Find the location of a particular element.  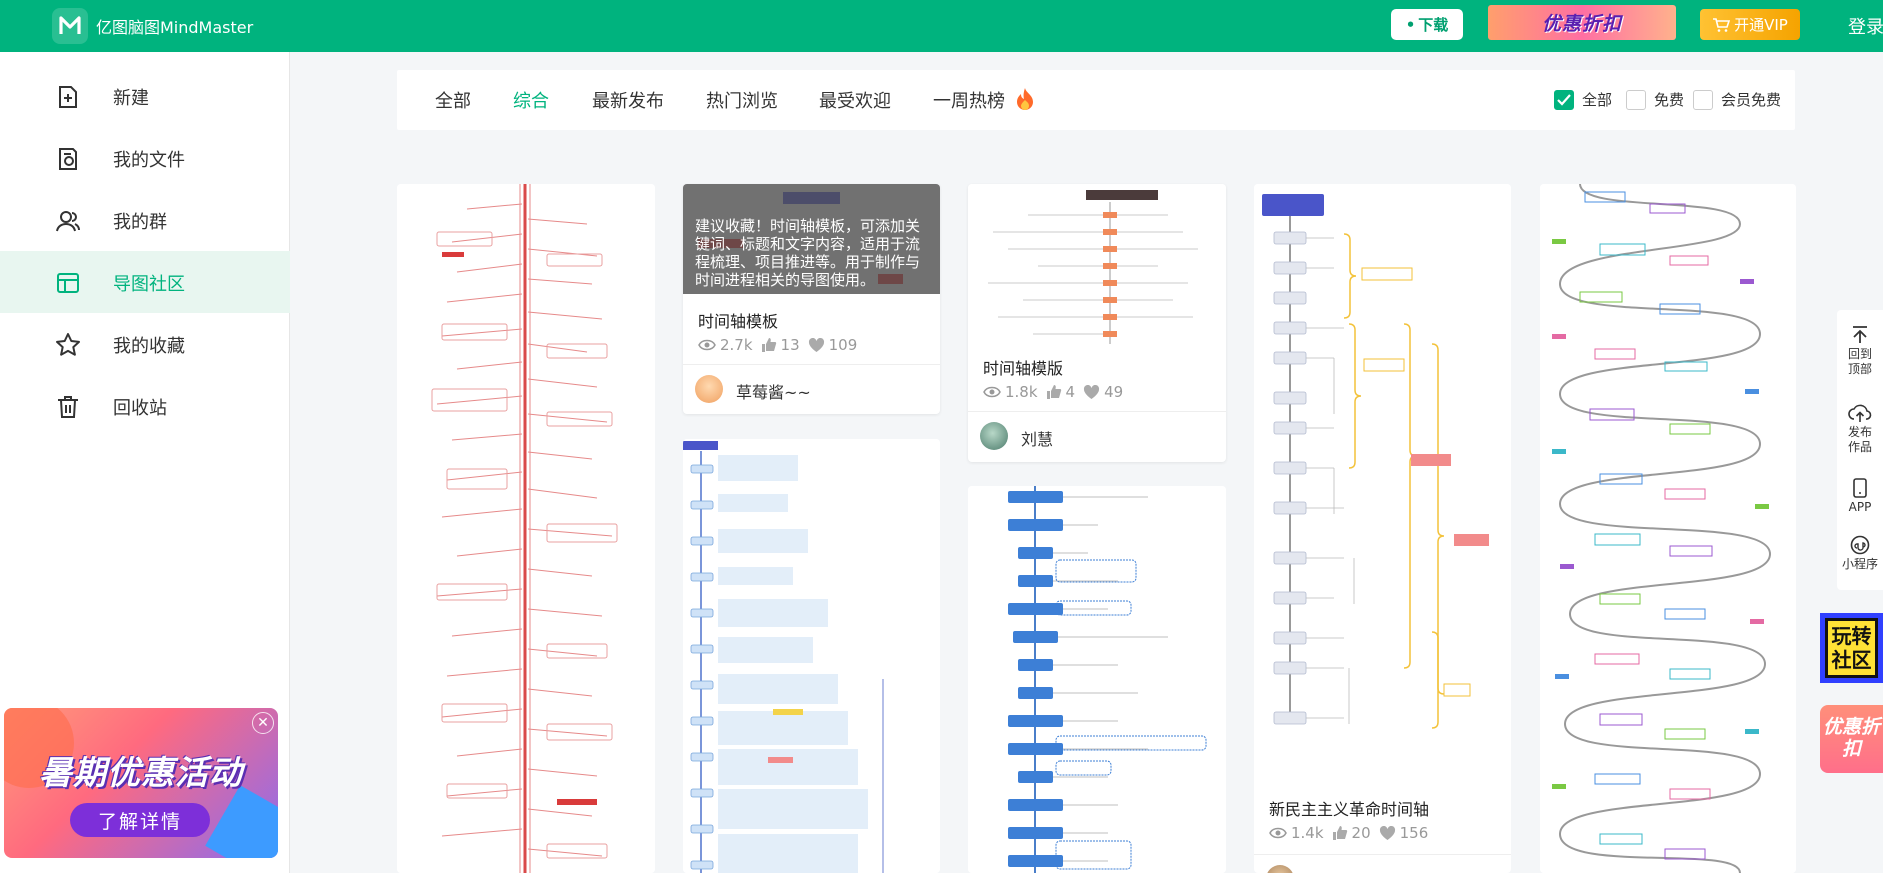

app-logo: 亿图脑图MindMaster is located at coordinates (152, 26).